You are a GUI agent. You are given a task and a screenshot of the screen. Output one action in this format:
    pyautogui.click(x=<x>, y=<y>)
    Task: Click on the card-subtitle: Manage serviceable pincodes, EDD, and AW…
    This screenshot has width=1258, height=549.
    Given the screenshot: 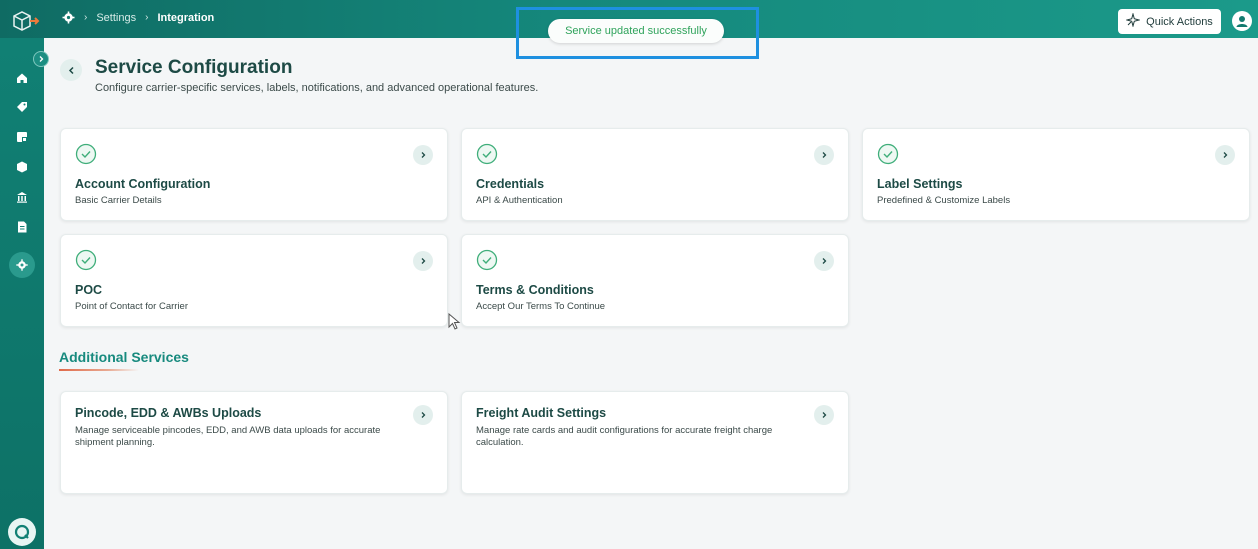 What is the action you would take?
    pyautogui.click(x=228, y=436)
    